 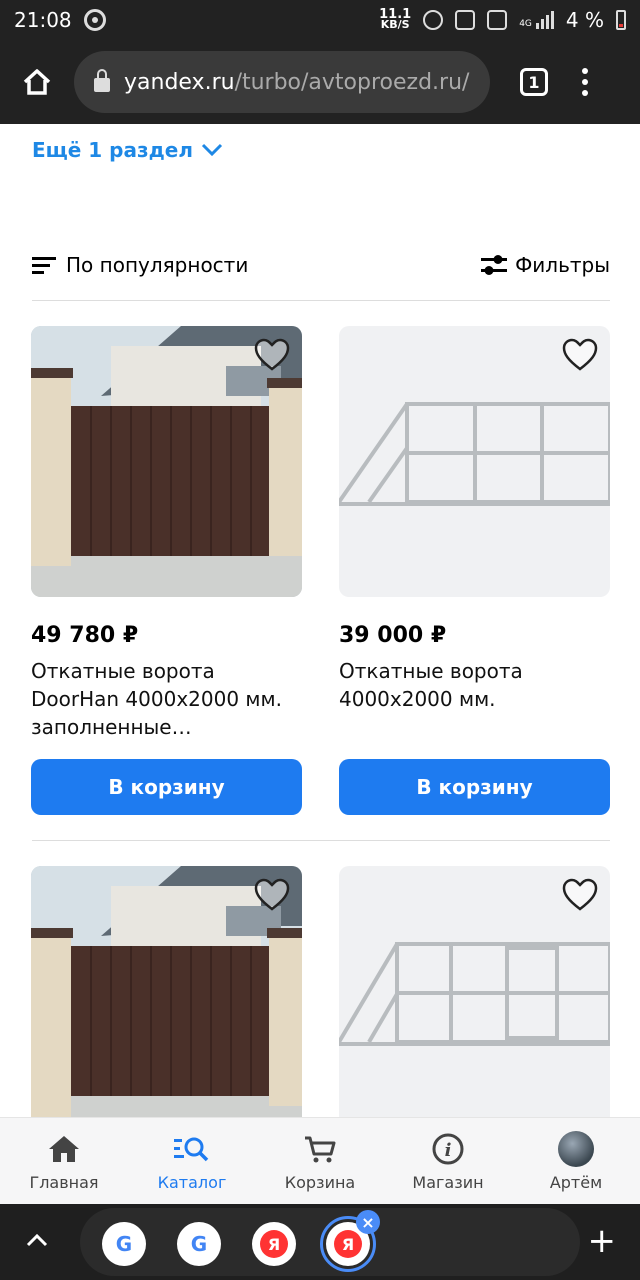 I want to click on sync-icon, so click(x=94, y=20).